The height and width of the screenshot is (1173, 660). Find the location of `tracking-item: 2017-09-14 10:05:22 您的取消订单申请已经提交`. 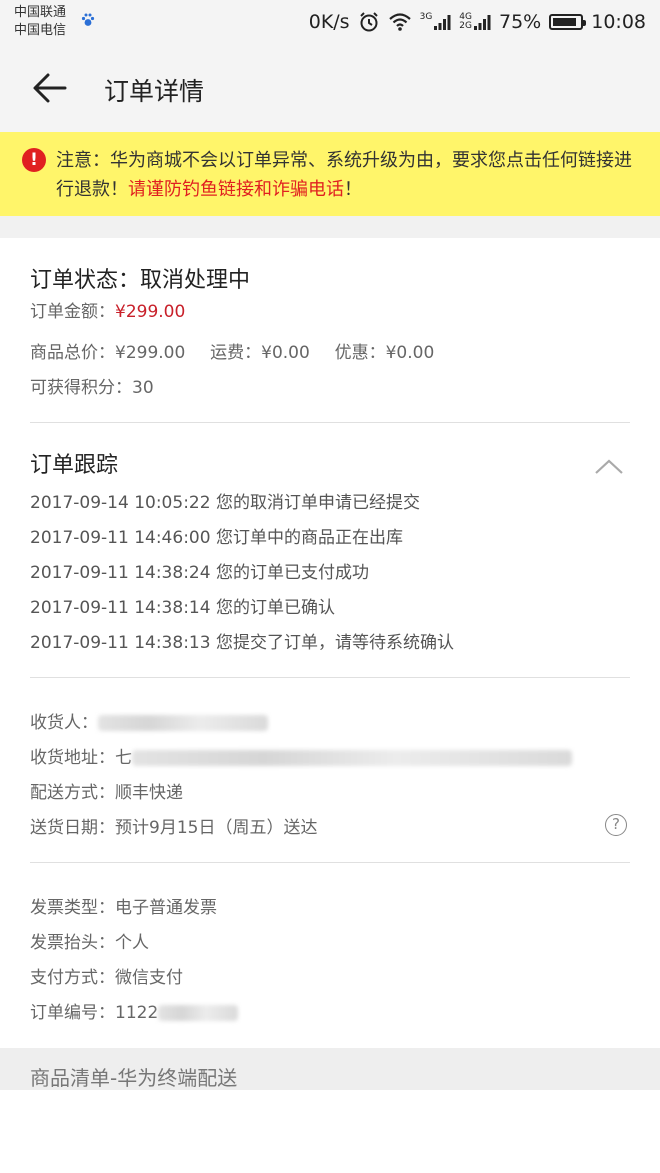

tracking-item: 2017-09-14 10:05:22 您的取消订单申请已经提交 is located at coordinates (225, 500).